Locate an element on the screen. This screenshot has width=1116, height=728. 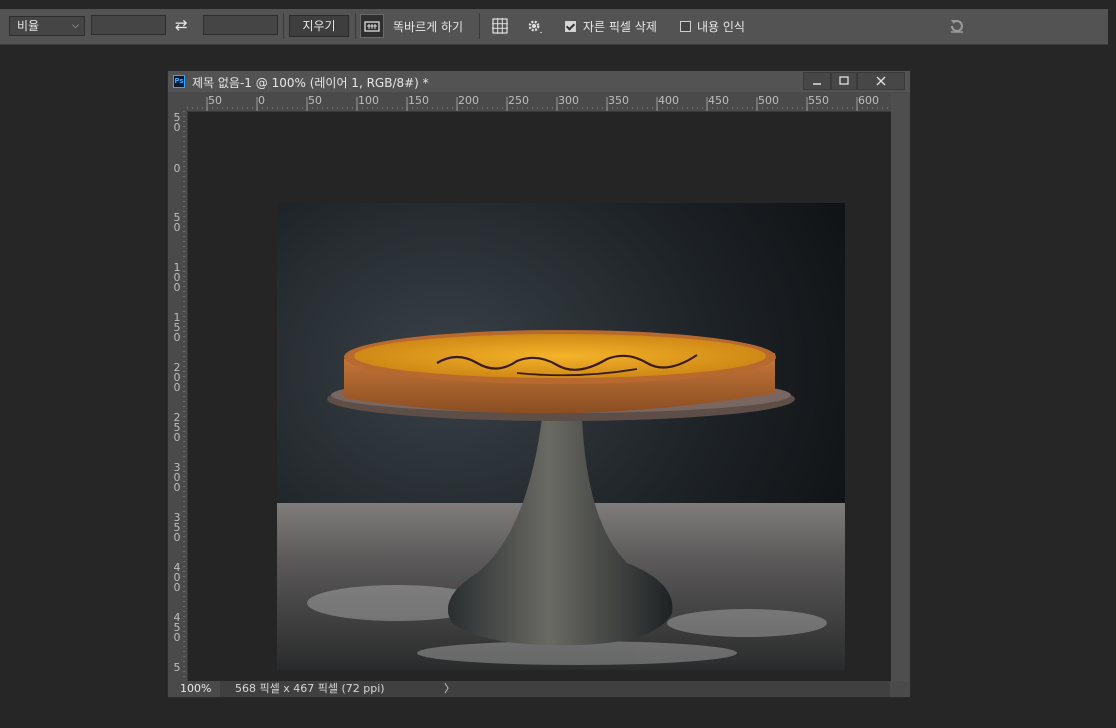
delete-cropped-label: 자른 픽셀 삭제 is located at coordinates (620, 26).